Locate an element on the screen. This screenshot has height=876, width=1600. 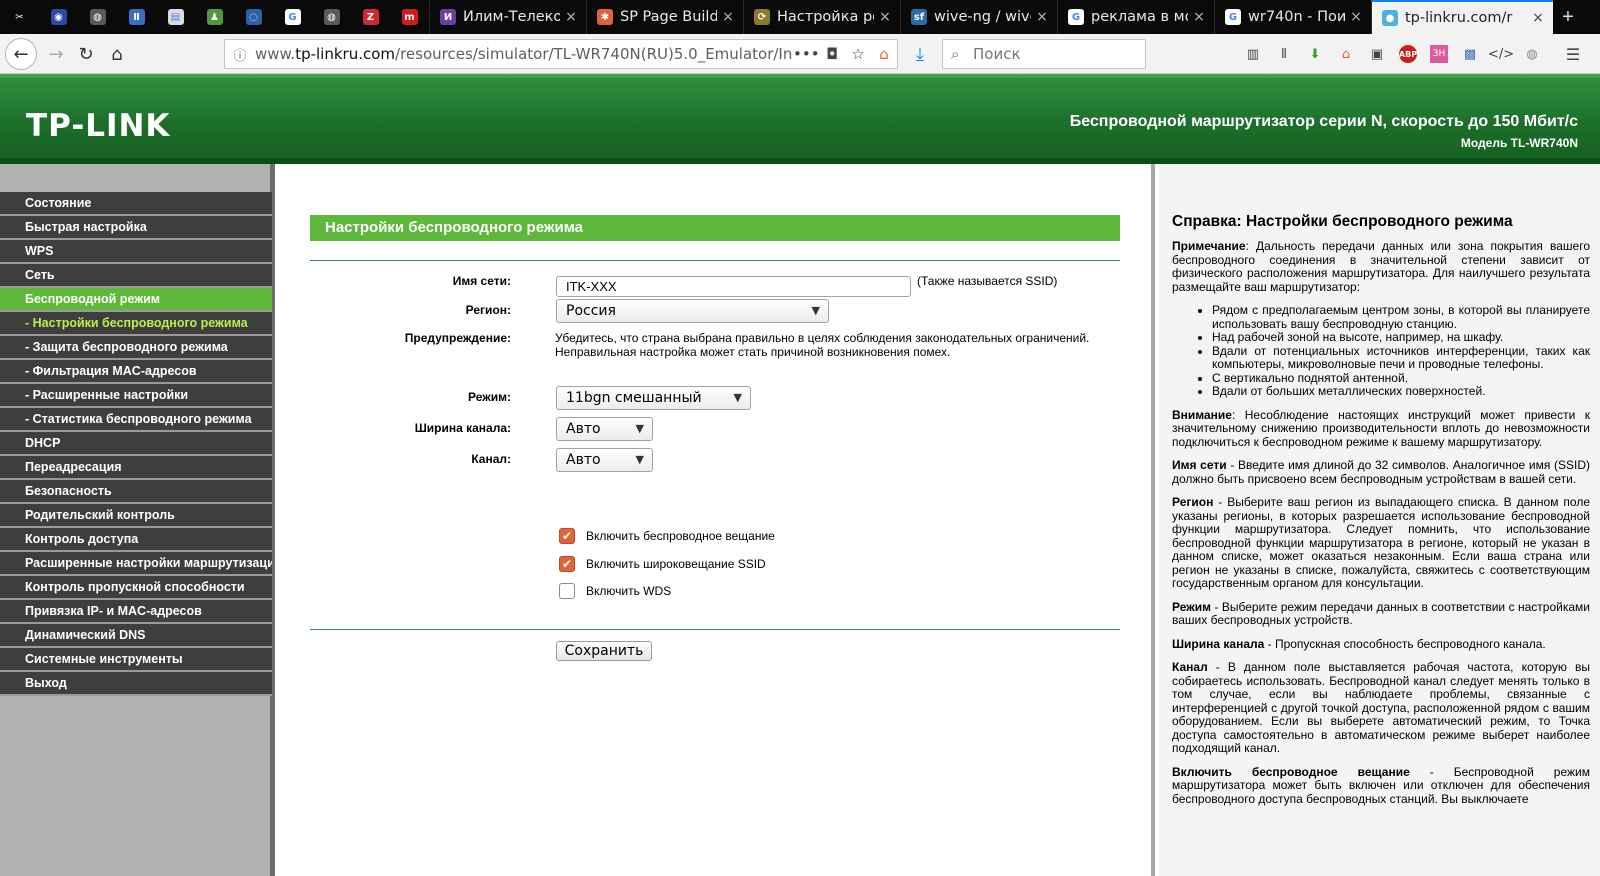
library-icon: ⫴ is located at coordinates (1284, 54).